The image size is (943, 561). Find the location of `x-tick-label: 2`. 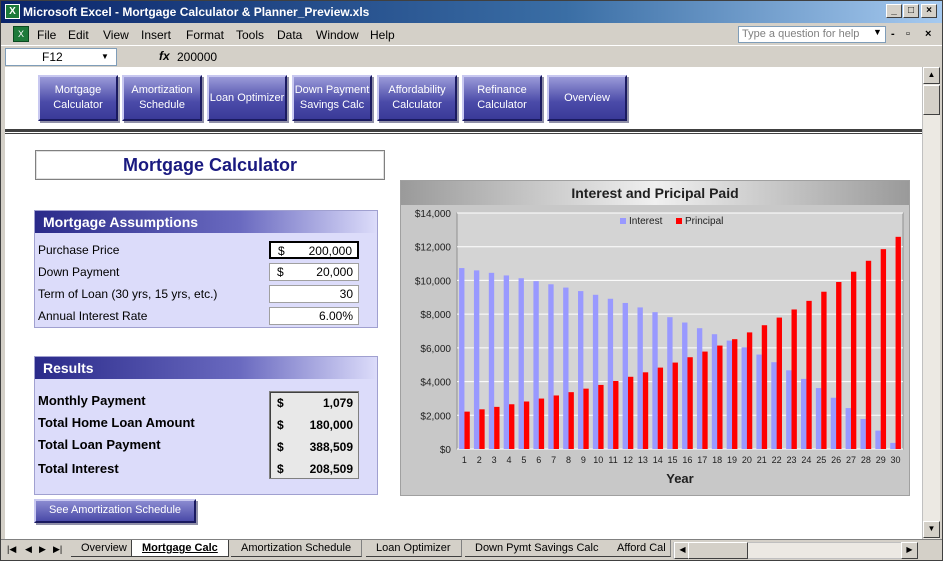

x-tick-label: 2 is located at coordinates (479, 460).